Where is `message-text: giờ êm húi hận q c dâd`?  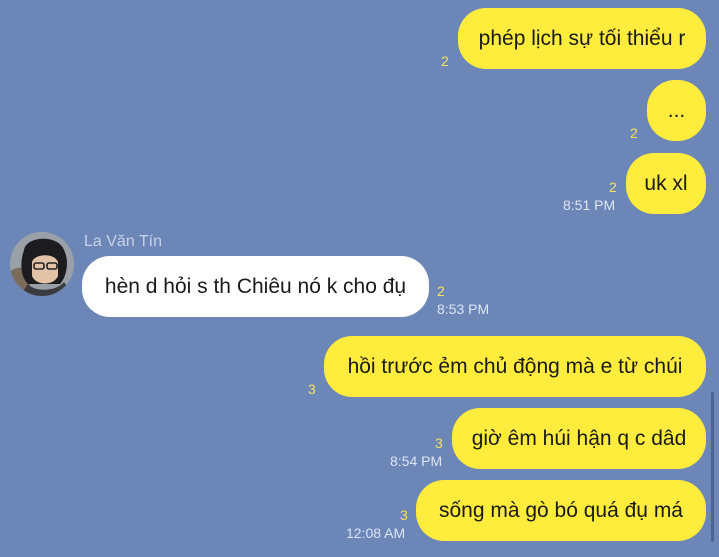
message-text: giờ êm húi hận q c dâd is located at coordinates (579, 438).